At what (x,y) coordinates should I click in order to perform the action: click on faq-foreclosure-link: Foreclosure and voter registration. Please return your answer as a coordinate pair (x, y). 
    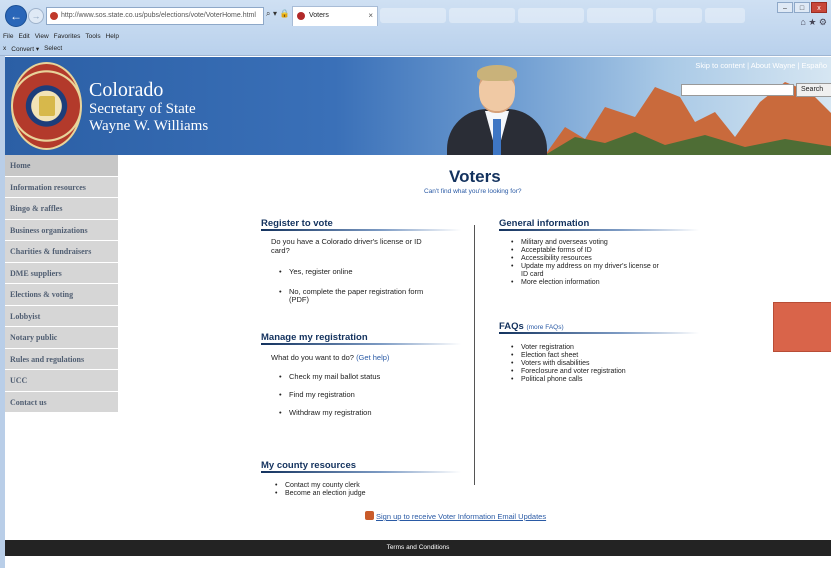
    Looking at the image, I should click on (568, 372).